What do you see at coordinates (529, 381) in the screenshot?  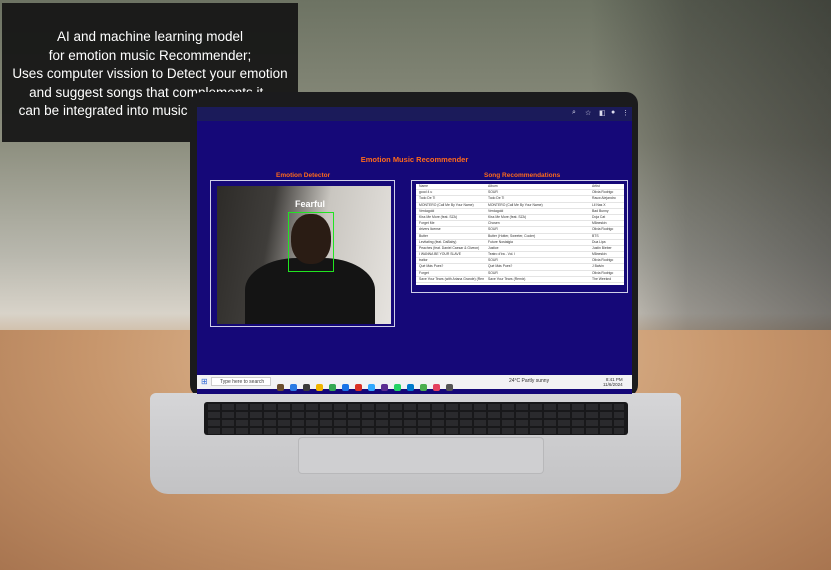 I see `weather-widget: 24°C Partly sunny` at bounding box center [529, 381].